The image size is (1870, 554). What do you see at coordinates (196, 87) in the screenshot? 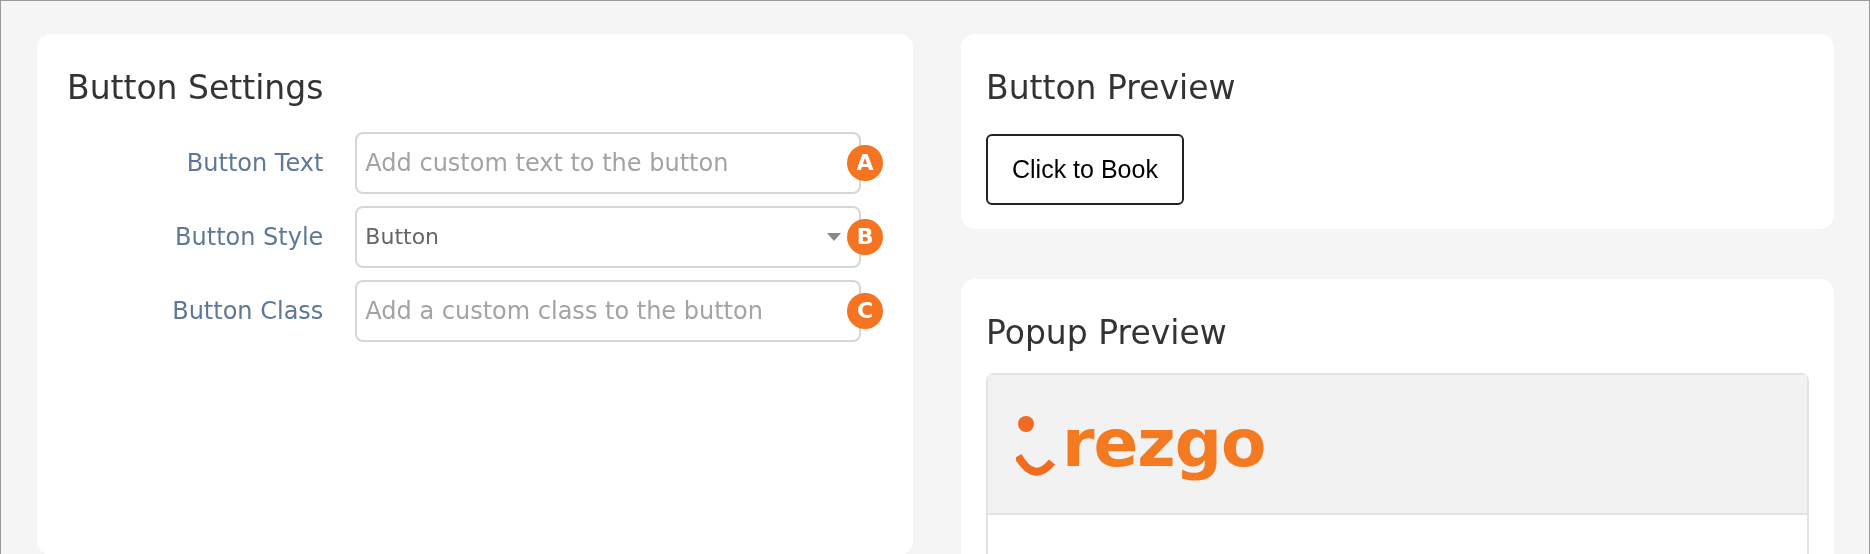
I see `panel-title: Button Settings` at bounding box center [196, 87].